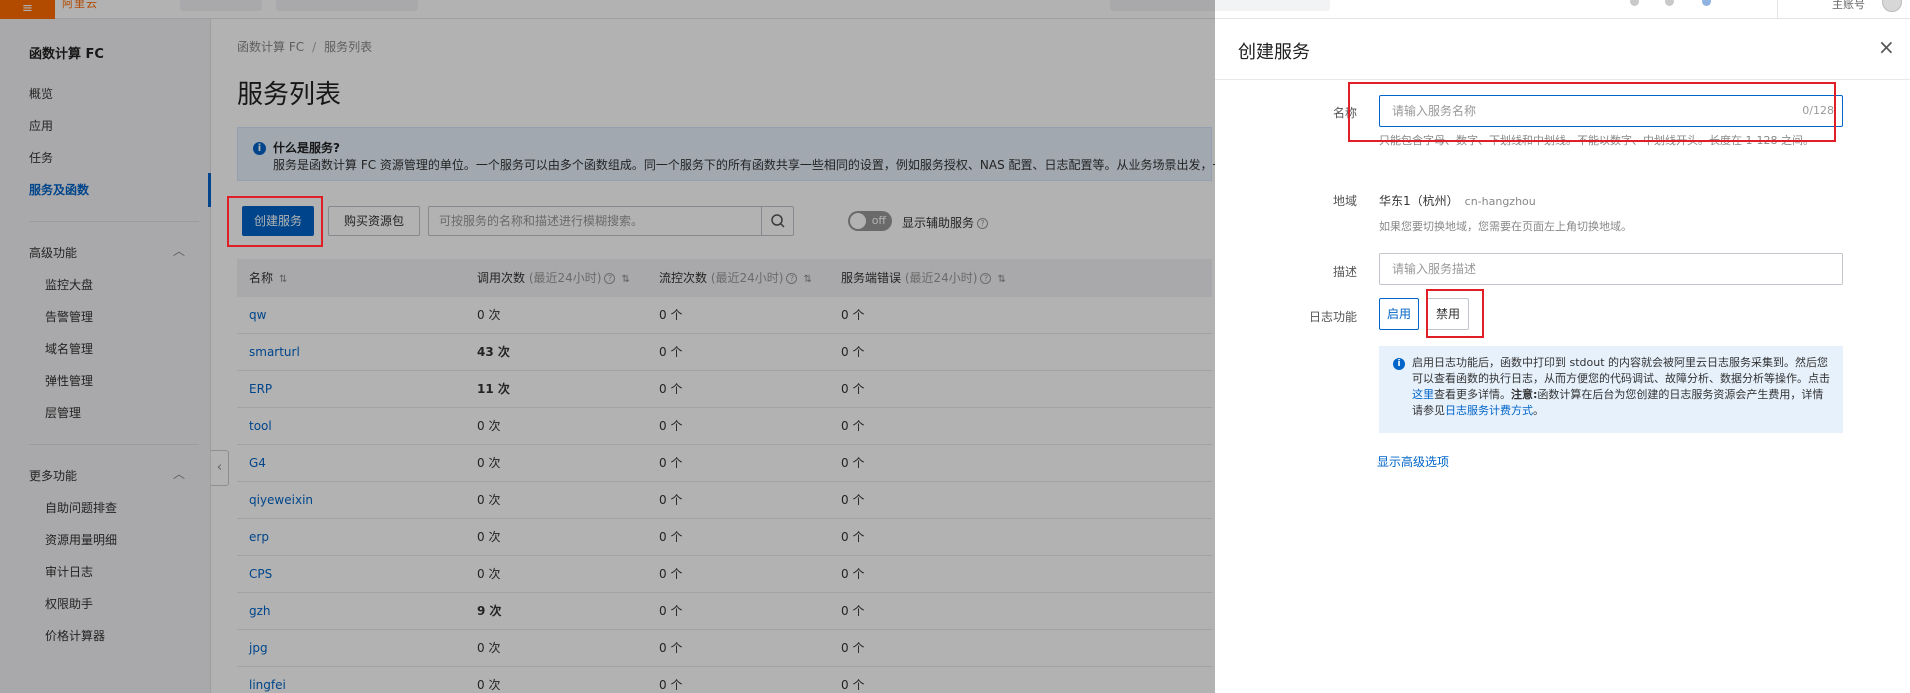  I want to click on avatar, so click(1892, 6).